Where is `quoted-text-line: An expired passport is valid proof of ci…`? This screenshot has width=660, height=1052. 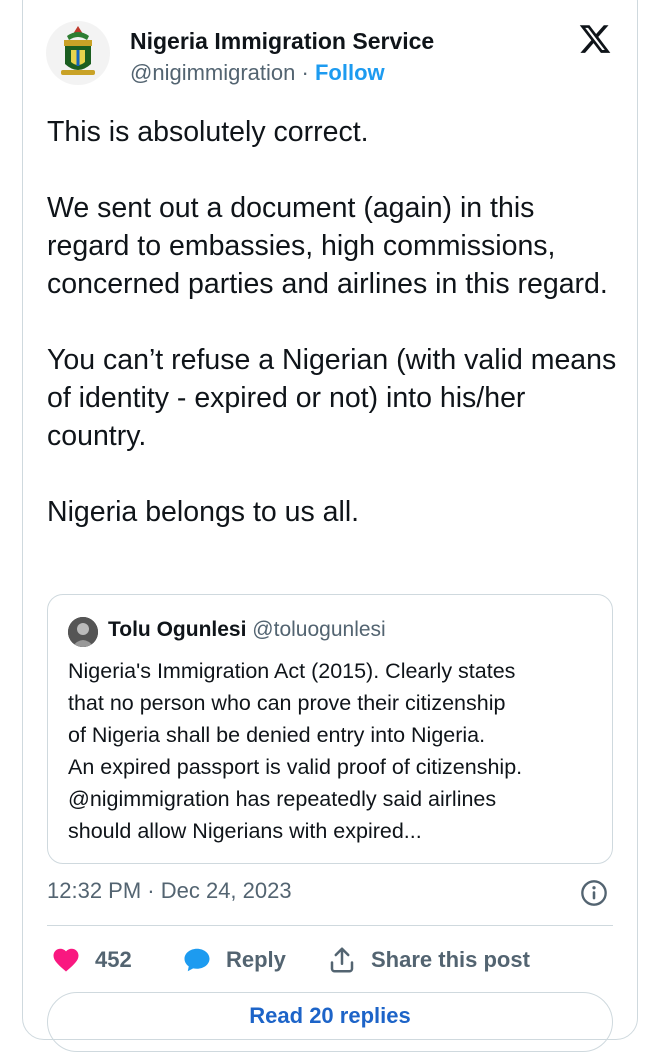
quoted-text-line: An expired passport is valid proof of ci… is located at coordinates (295, 767).